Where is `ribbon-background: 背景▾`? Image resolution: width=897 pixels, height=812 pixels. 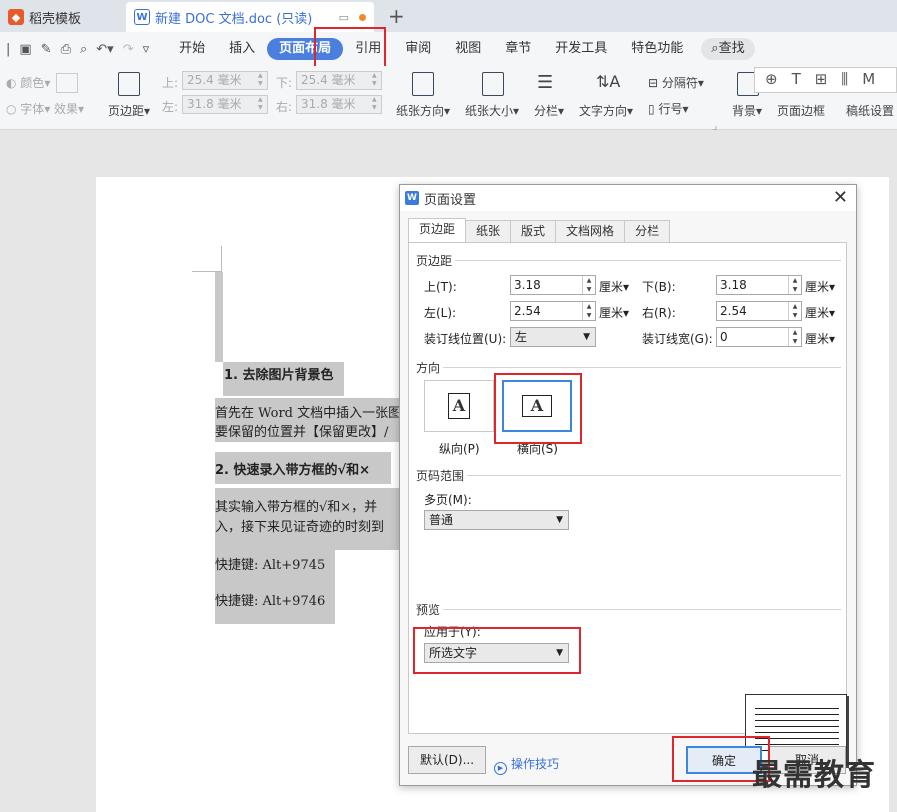
ribbon-background: 背景▾ is located at coordinates (747, 110).